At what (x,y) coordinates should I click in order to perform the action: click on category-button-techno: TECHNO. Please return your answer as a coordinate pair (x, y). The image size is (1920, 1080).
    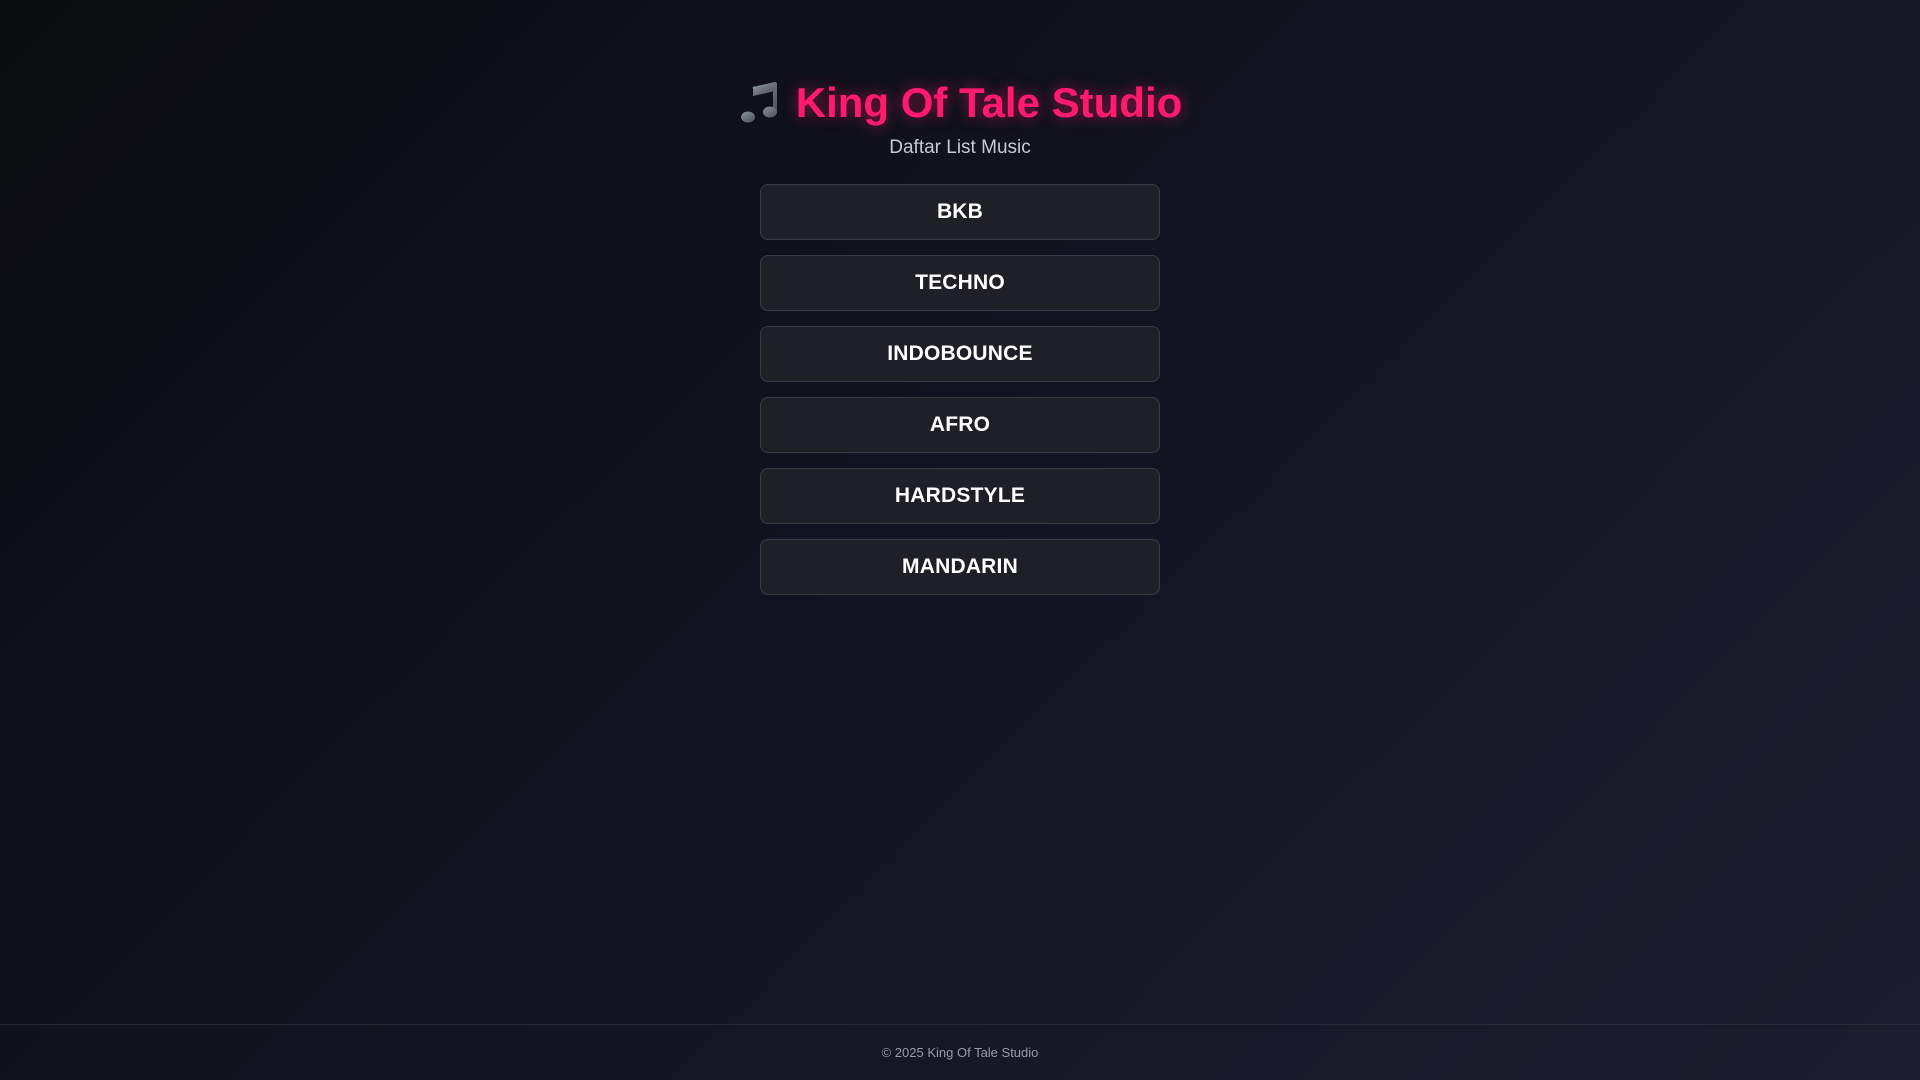
    Looking at the image, I should click on (960, 283).